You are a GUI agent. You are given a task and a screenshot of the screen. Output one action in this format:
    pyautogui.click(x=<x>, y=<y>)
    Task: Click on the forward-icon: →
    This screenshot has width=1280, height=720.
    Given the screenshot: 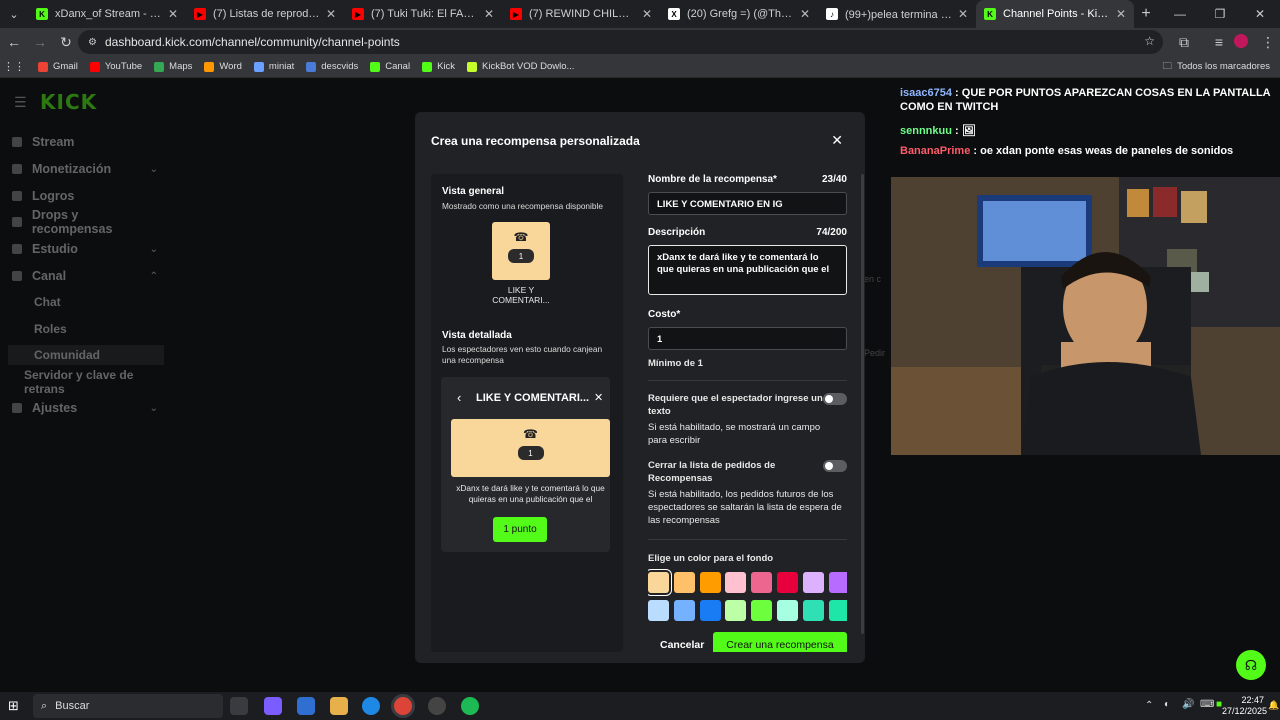 What is the action you would take?
    pyautogui.click(x=40, y=42)
    